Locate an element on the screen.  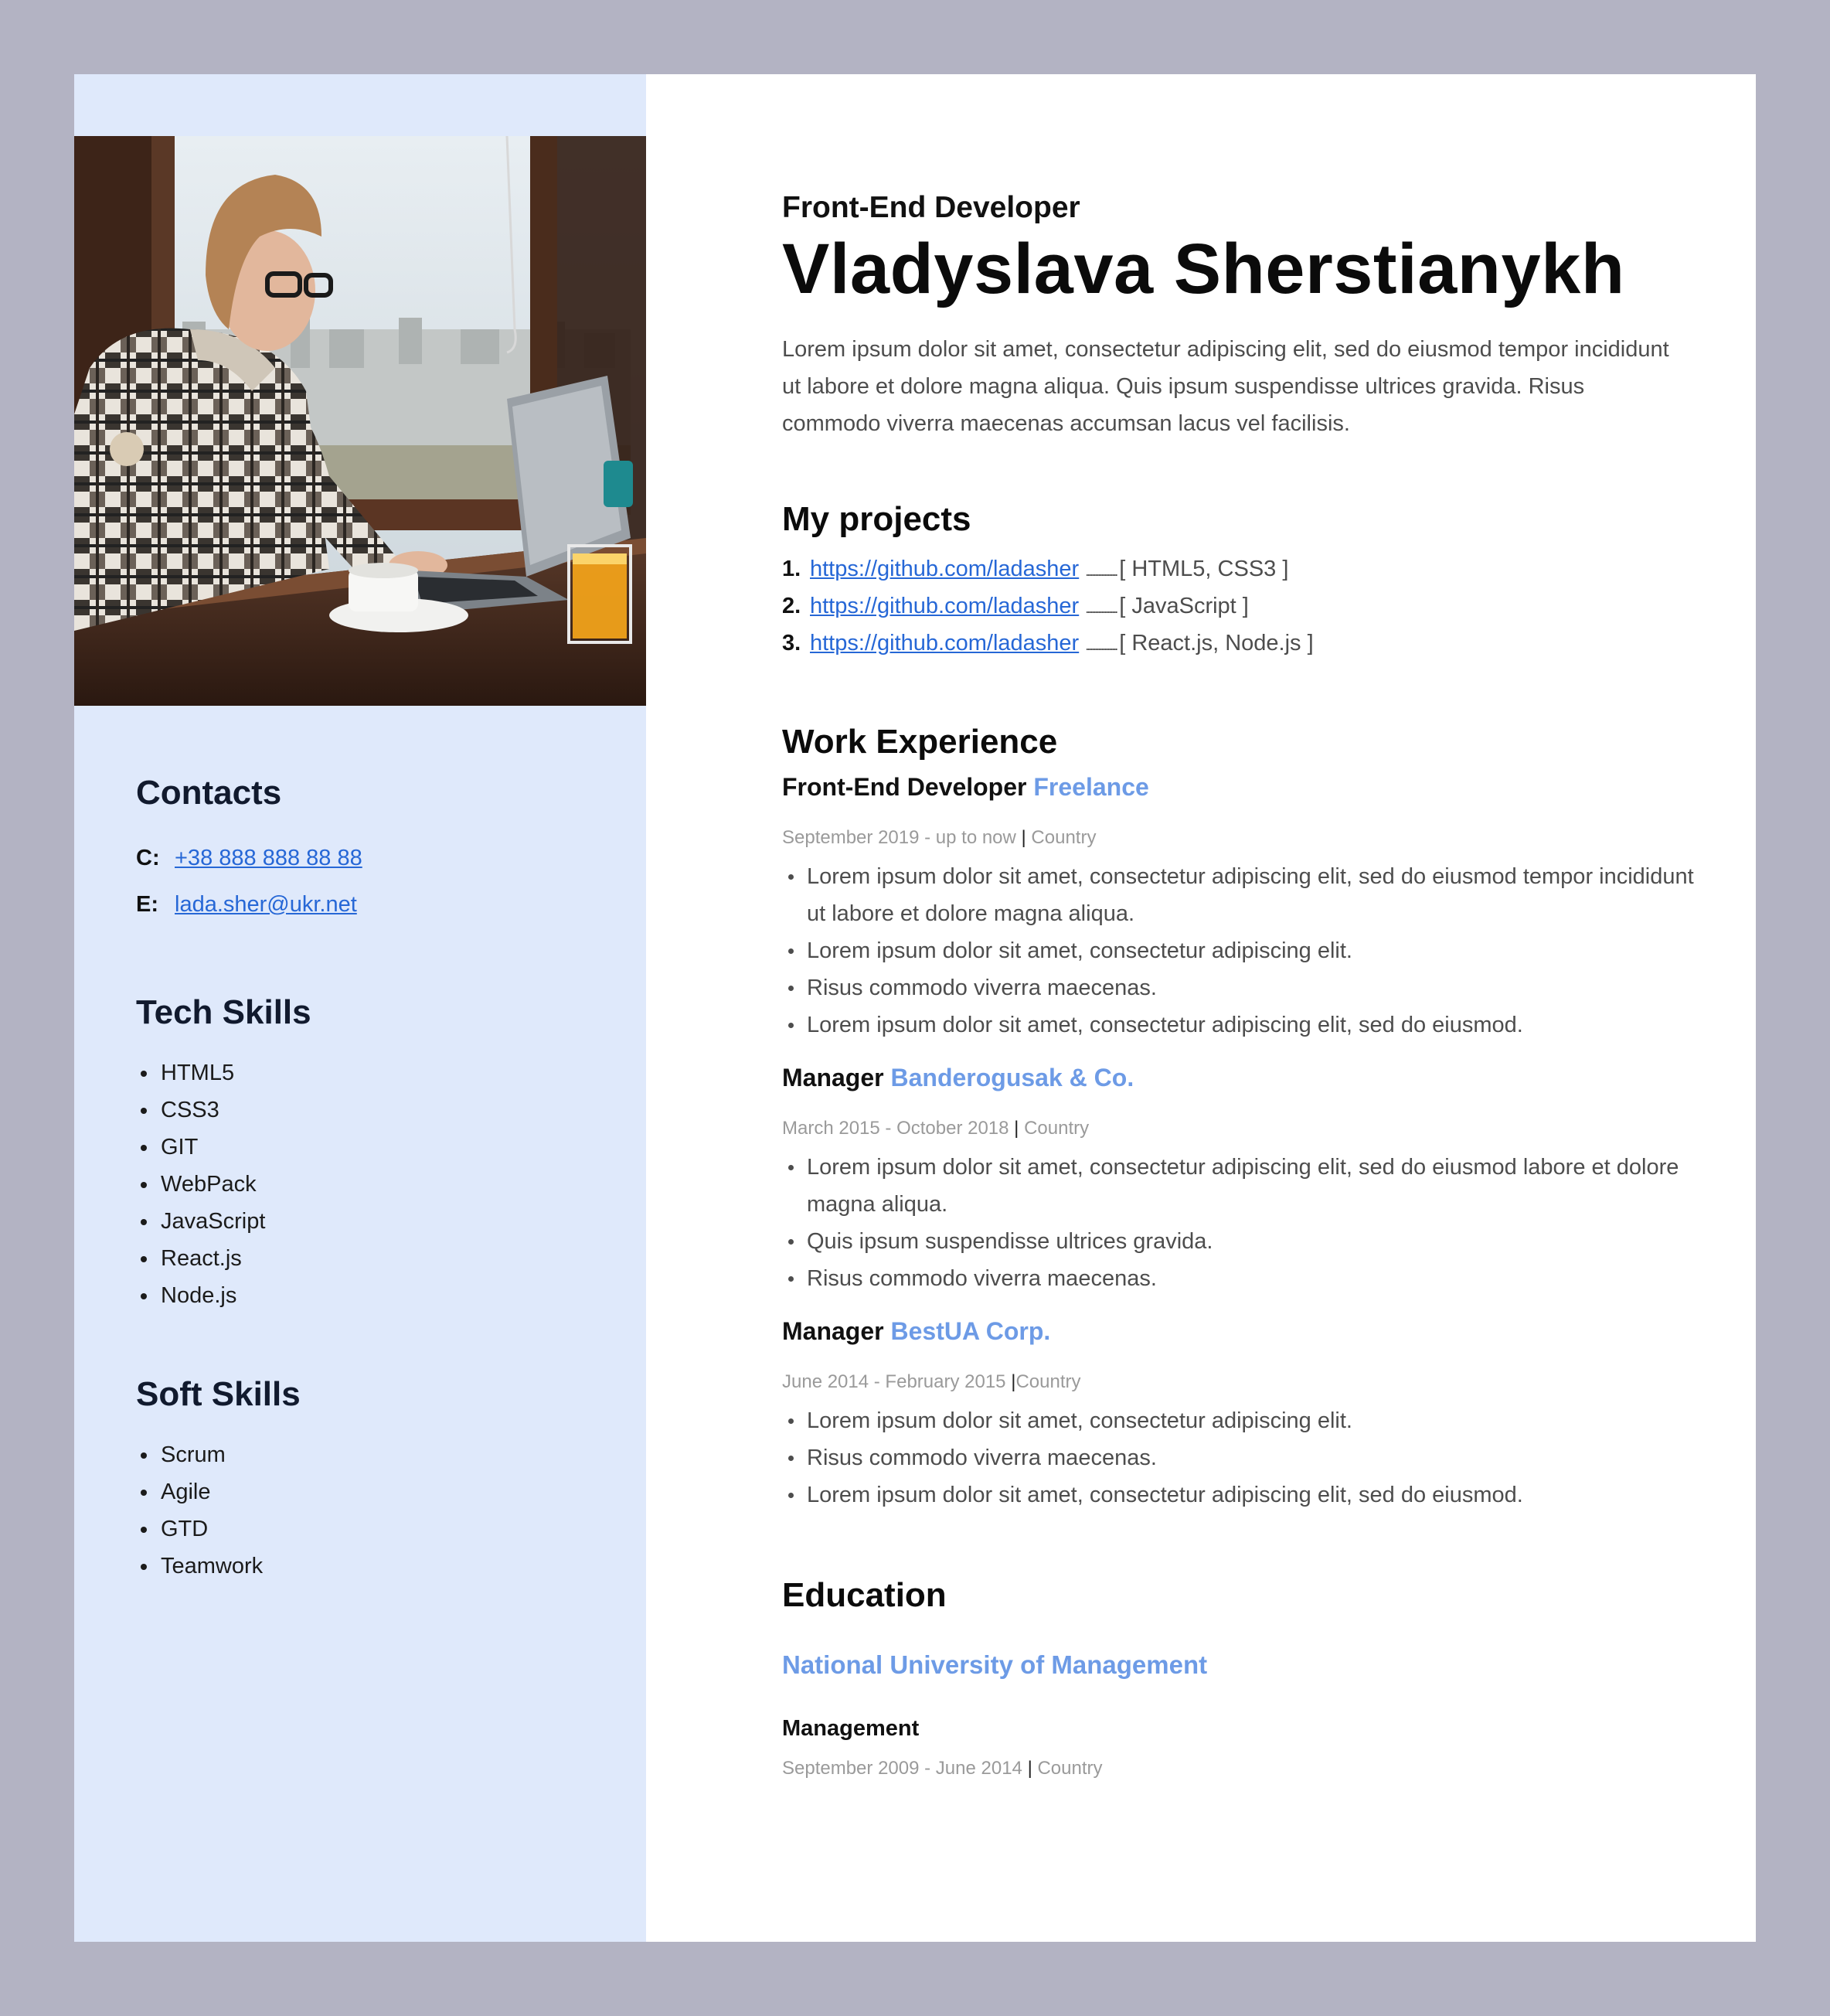
job-position: Front-End Developer is located at coordinates (904, 787).